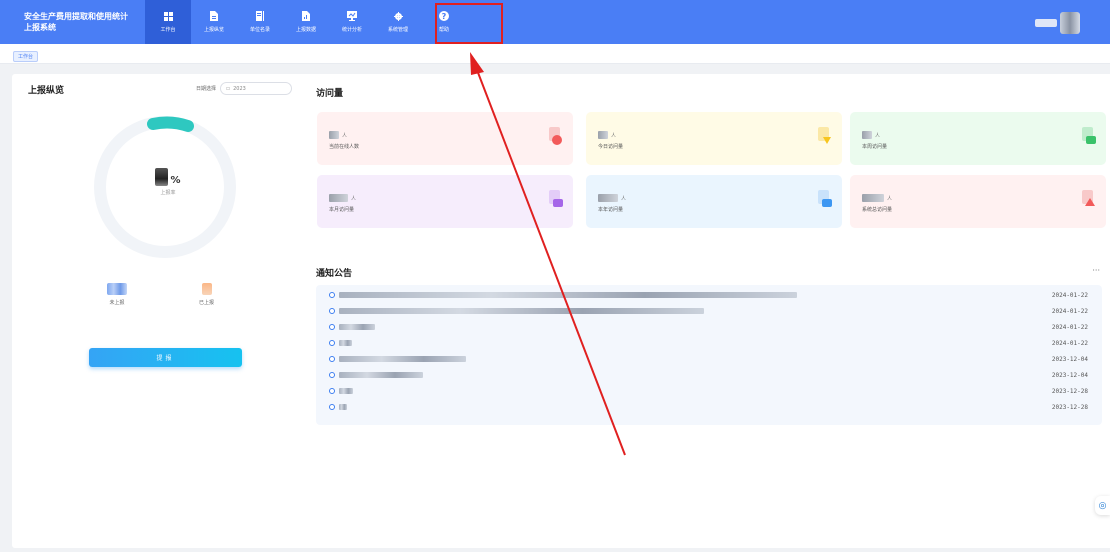 This screenshot has height=552, width=1110. What do you see at coordinates (978, 138) in the screenshot?
I see `visit-card-week: 人 本周访问量` at bounding box center [978, 138].